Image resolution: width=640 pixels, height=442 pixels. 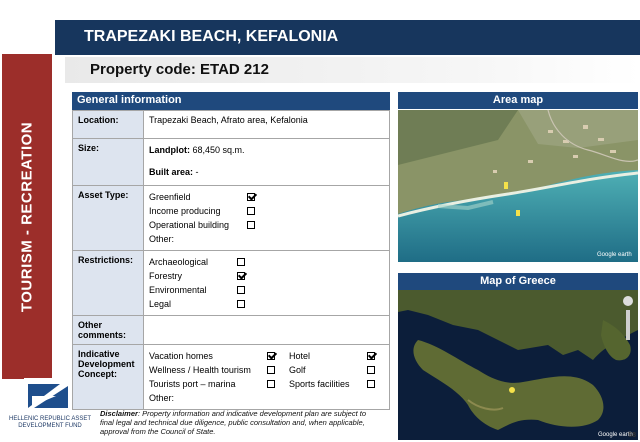 I want to click on concept-marina-checkbox, so click(x=271, y=384).